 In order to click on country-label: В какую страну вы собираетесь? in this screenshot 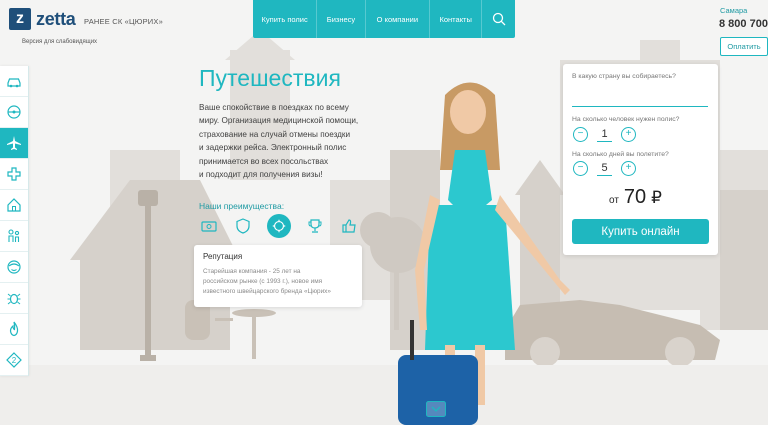, I will do `click(624, 76)`.